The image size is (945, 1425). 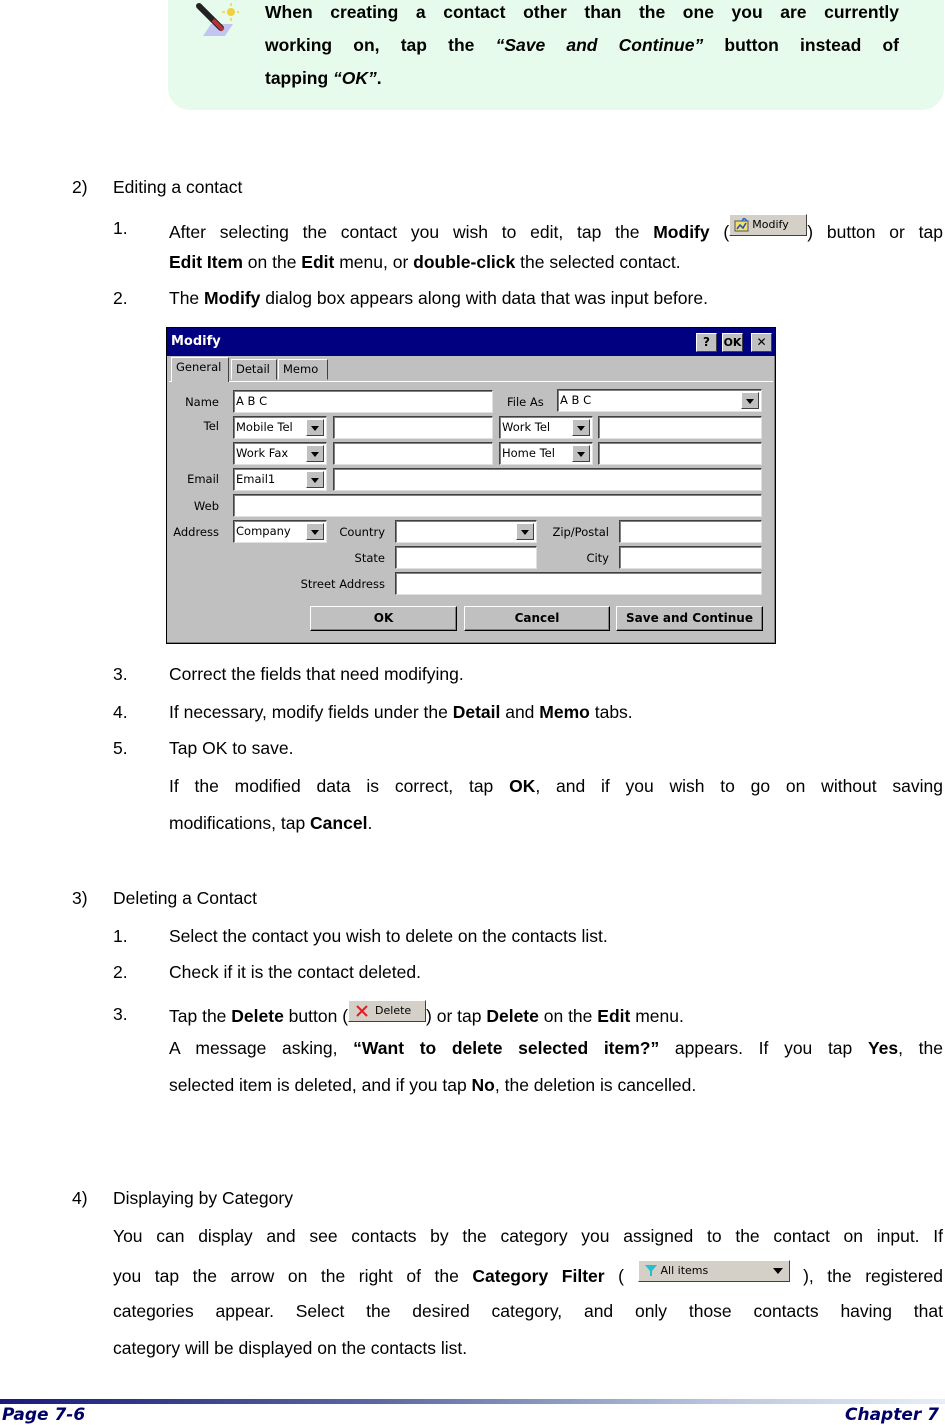 I want to click on tel-label: Tel, so click(x=211, y=426).